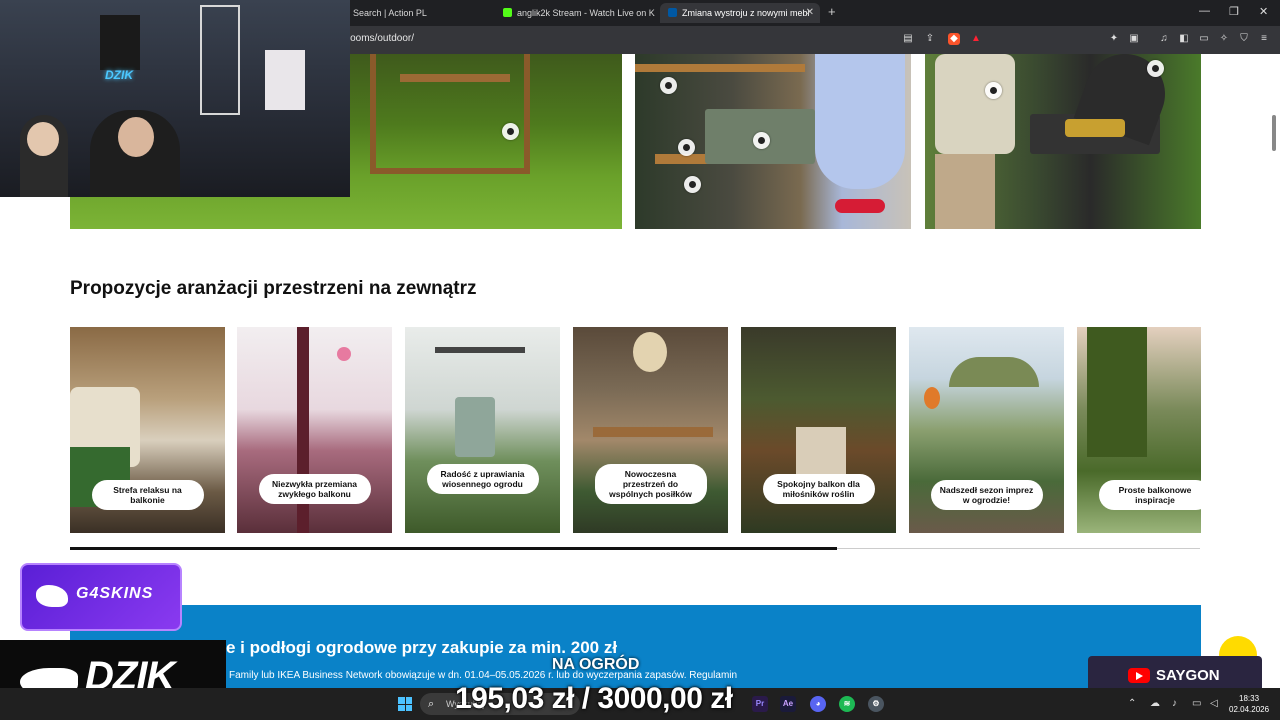 This screenshot has width=1280, height=720. I want to click on red-shoes-shape, so click(860, 206).